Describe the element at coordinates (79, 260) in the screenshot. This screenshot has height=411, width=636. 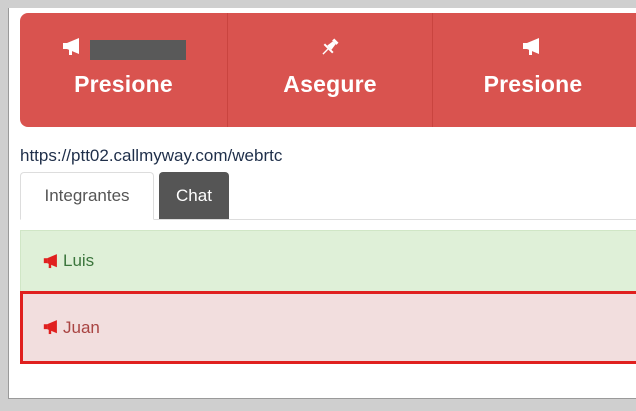
I see `member-name: Luis` at that location.